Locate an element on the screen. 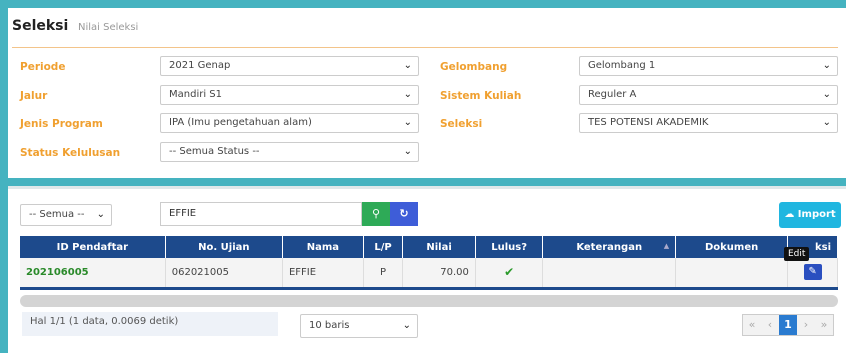 This screenshot has height=353, width=846. jenis-program-select: IPA (Imu pengetahuan alam) ⌄ is located at coordinates (289, 123).